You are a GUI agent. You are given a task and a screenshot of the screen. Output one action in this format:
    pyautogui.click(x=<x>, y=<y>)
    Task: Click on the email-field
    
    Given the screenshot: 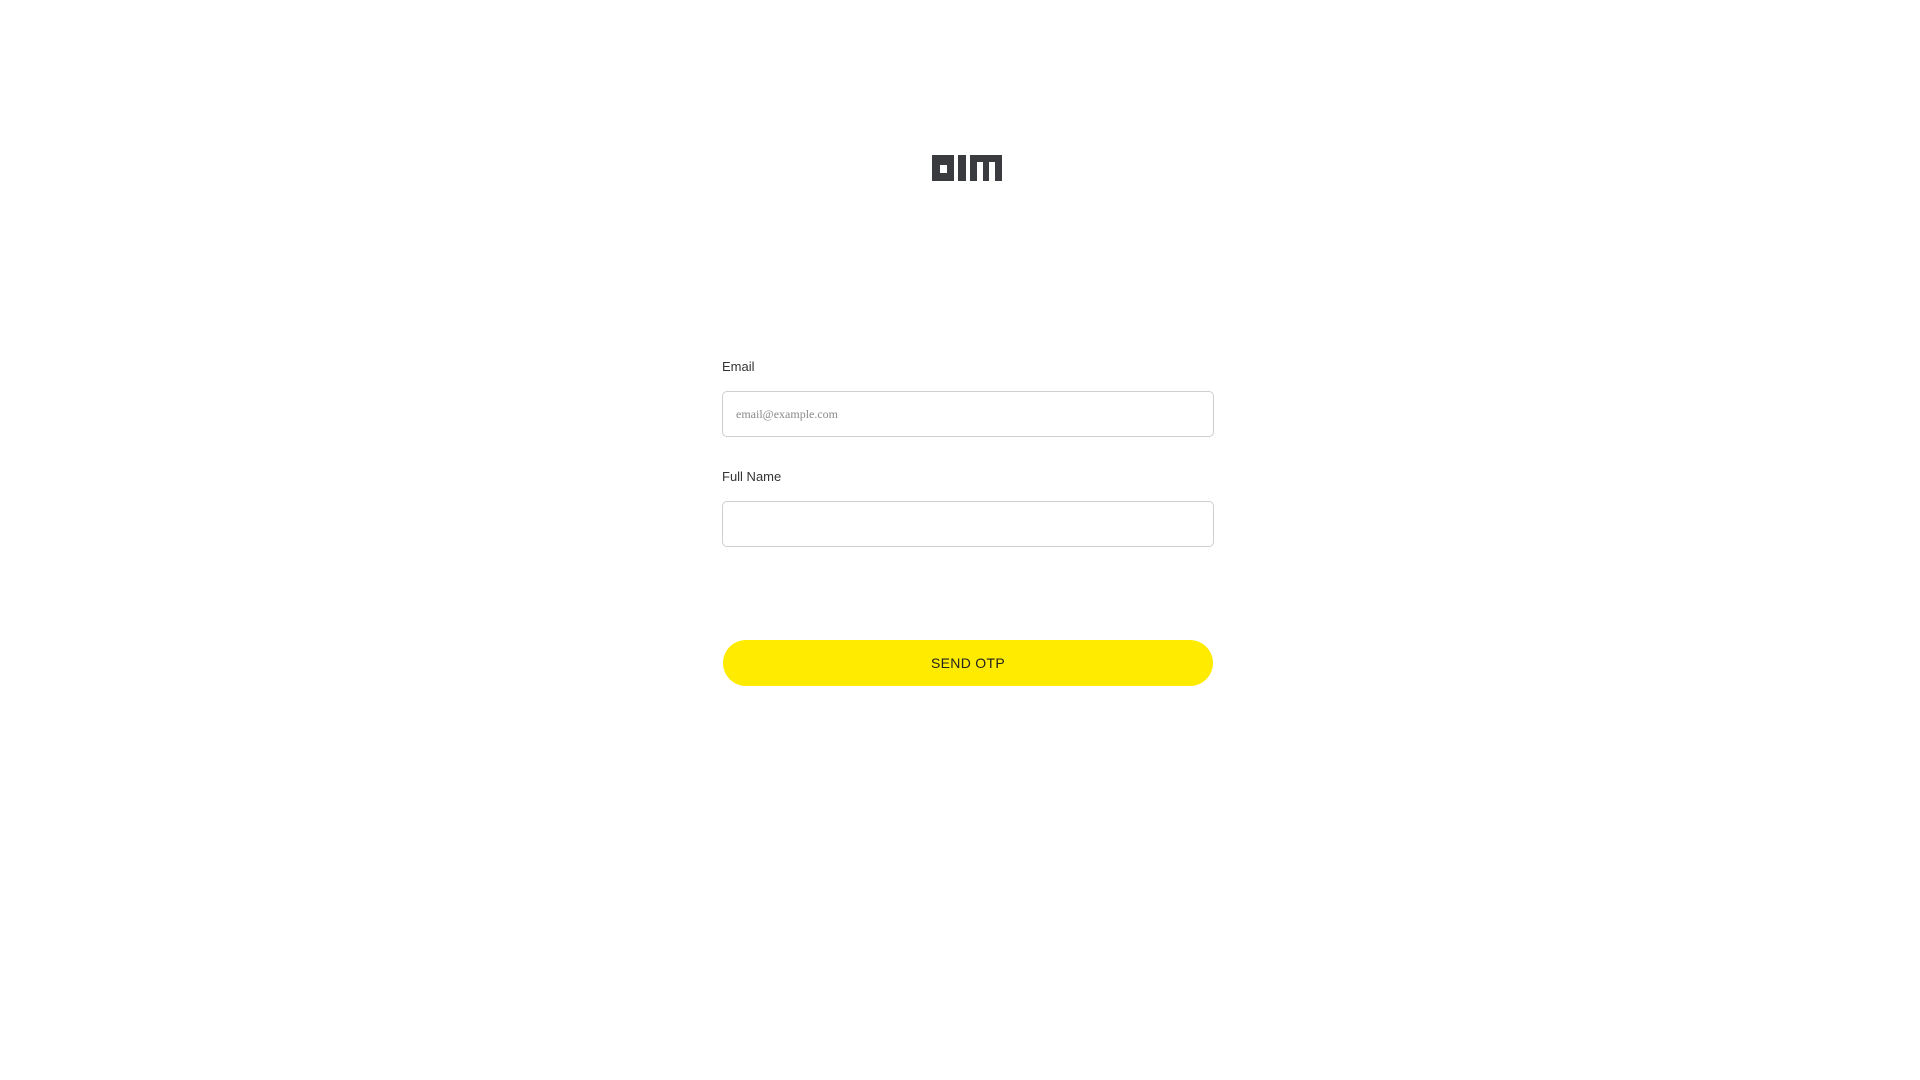 What is the action you would take?
    pyautogui.click(x=968, y=414)
    